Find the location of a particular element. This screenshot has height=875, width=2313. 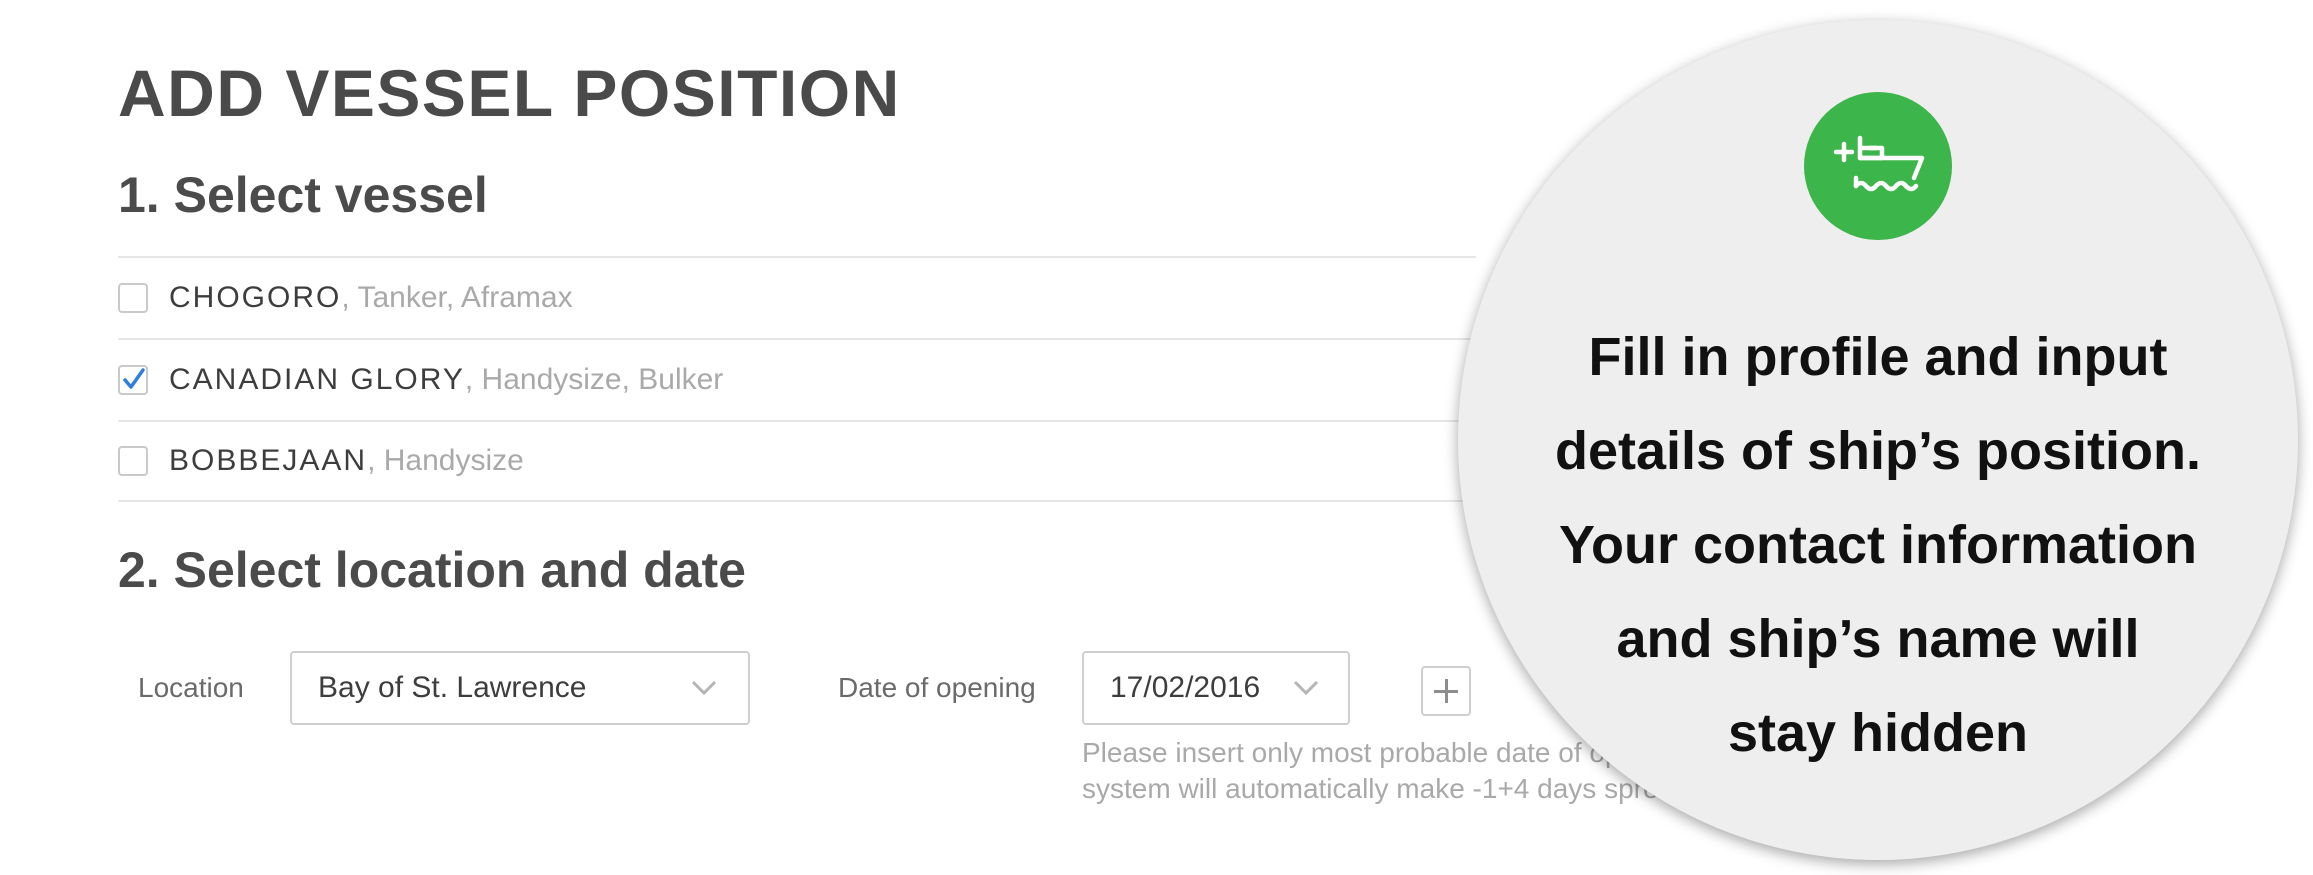

vessel-meta: , Tanker, Aframax is located at coordinates (457, 297).